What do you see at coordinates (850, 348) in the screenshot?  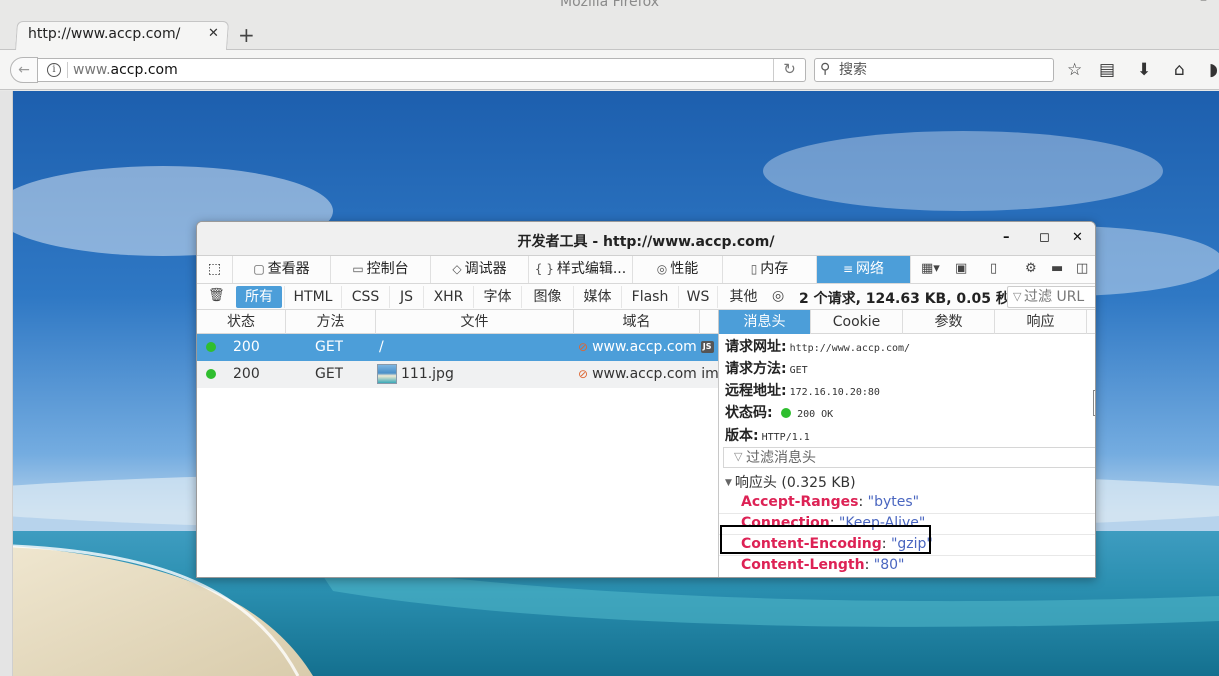 I see `request-url-value: http://www.accp.com/` at bounding box center [850, 348].